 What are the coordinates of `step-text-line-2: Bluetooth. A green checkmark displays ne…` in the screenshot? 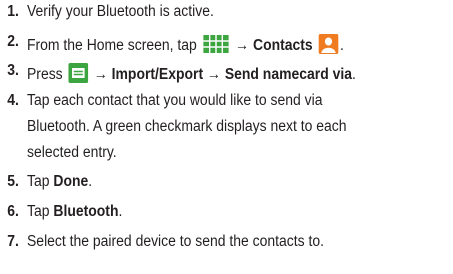 It's located at (187, 126).